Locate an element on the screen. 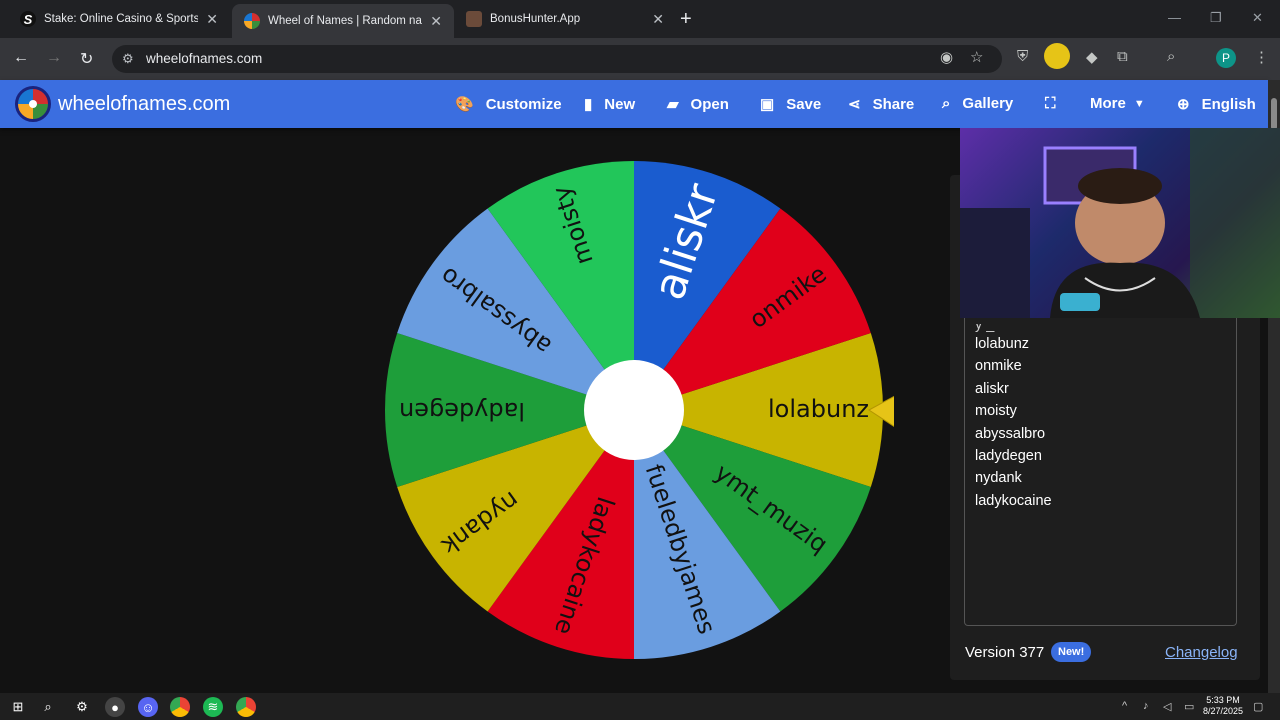  customize-button: 🎨 Customize is located at coordinates (508, 104).